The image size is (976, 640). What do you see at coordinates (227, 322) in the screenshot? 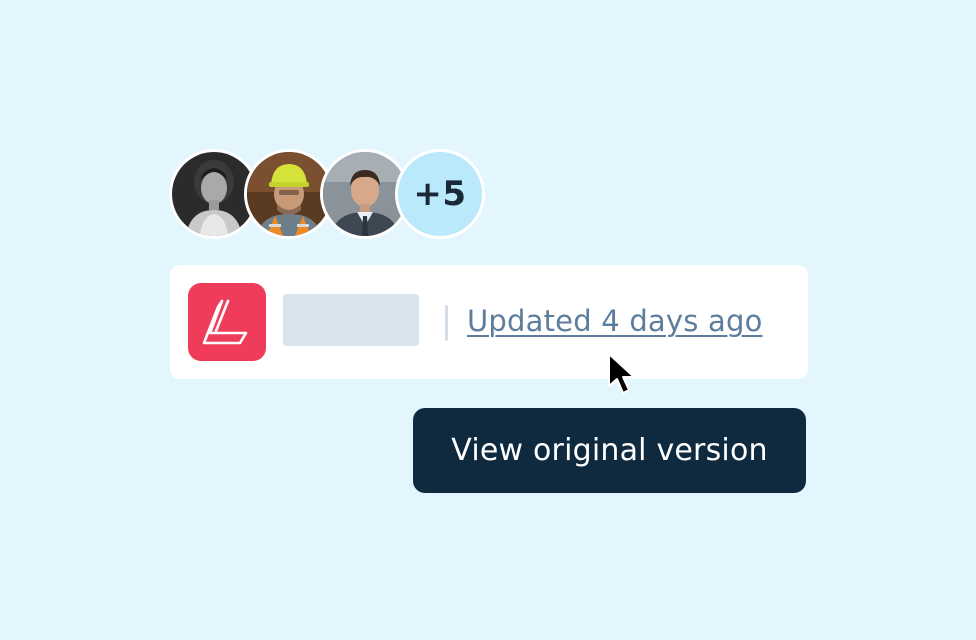
I see `letter-l-logo-icon` at bounding box center [227, 322].